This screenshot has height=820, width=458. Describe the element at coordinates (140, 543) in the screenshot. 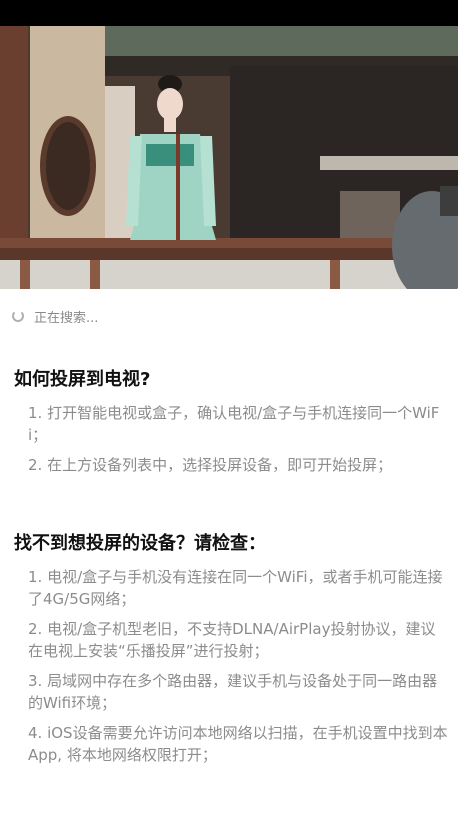

I see `troubleshoot-title: 找不到想投屏的设备？请检查：` at that location.